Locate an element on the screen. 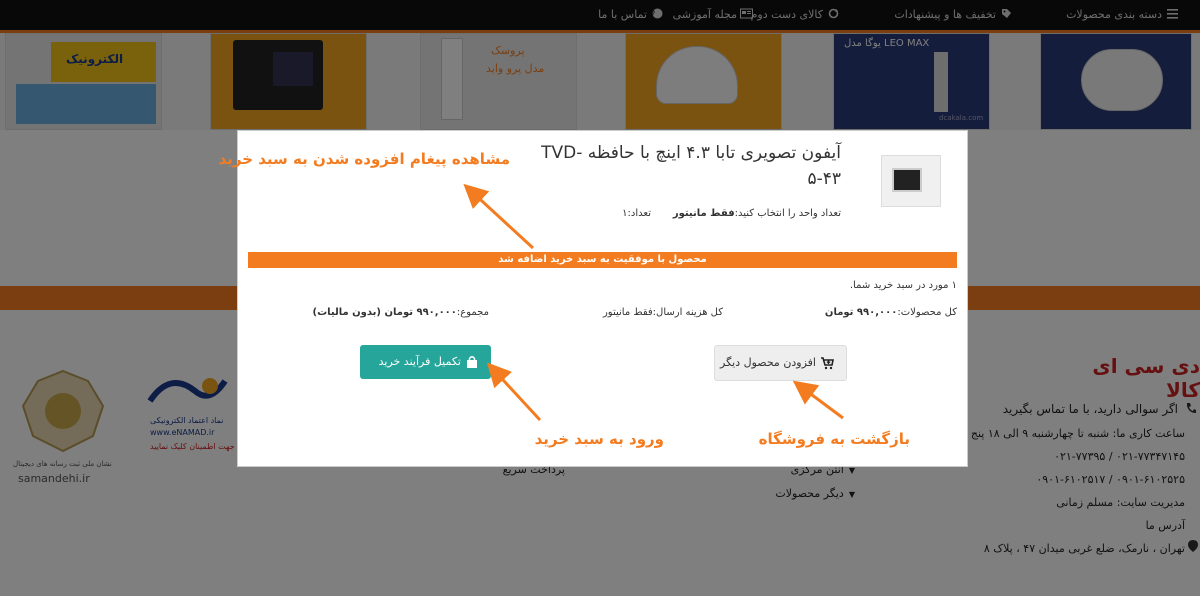 The image size is (1200, 596). arrow-to-message is located at coordinates (499, 216).